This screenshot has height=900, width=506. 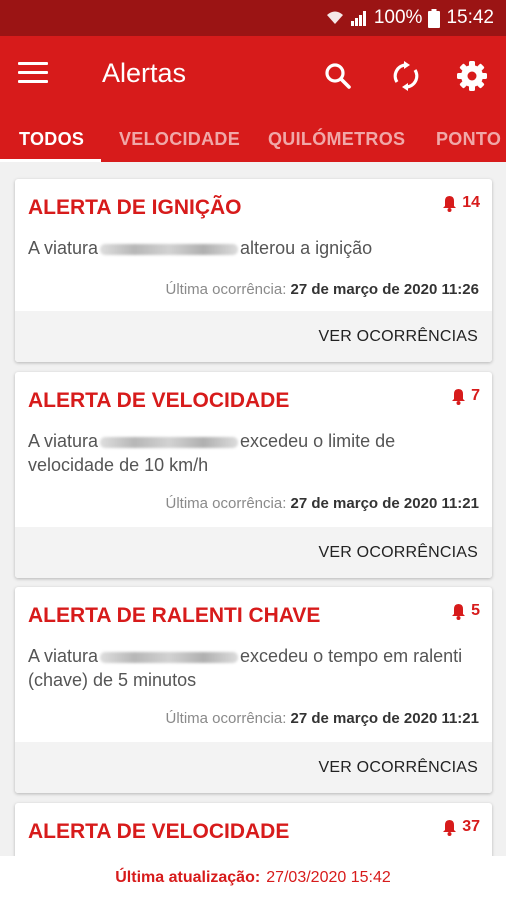 What do you see at coordinates (336, 139) in the screenshot?
I see `tab-quilometros: QUILÓMETROS` at bounding box center [336, 139].